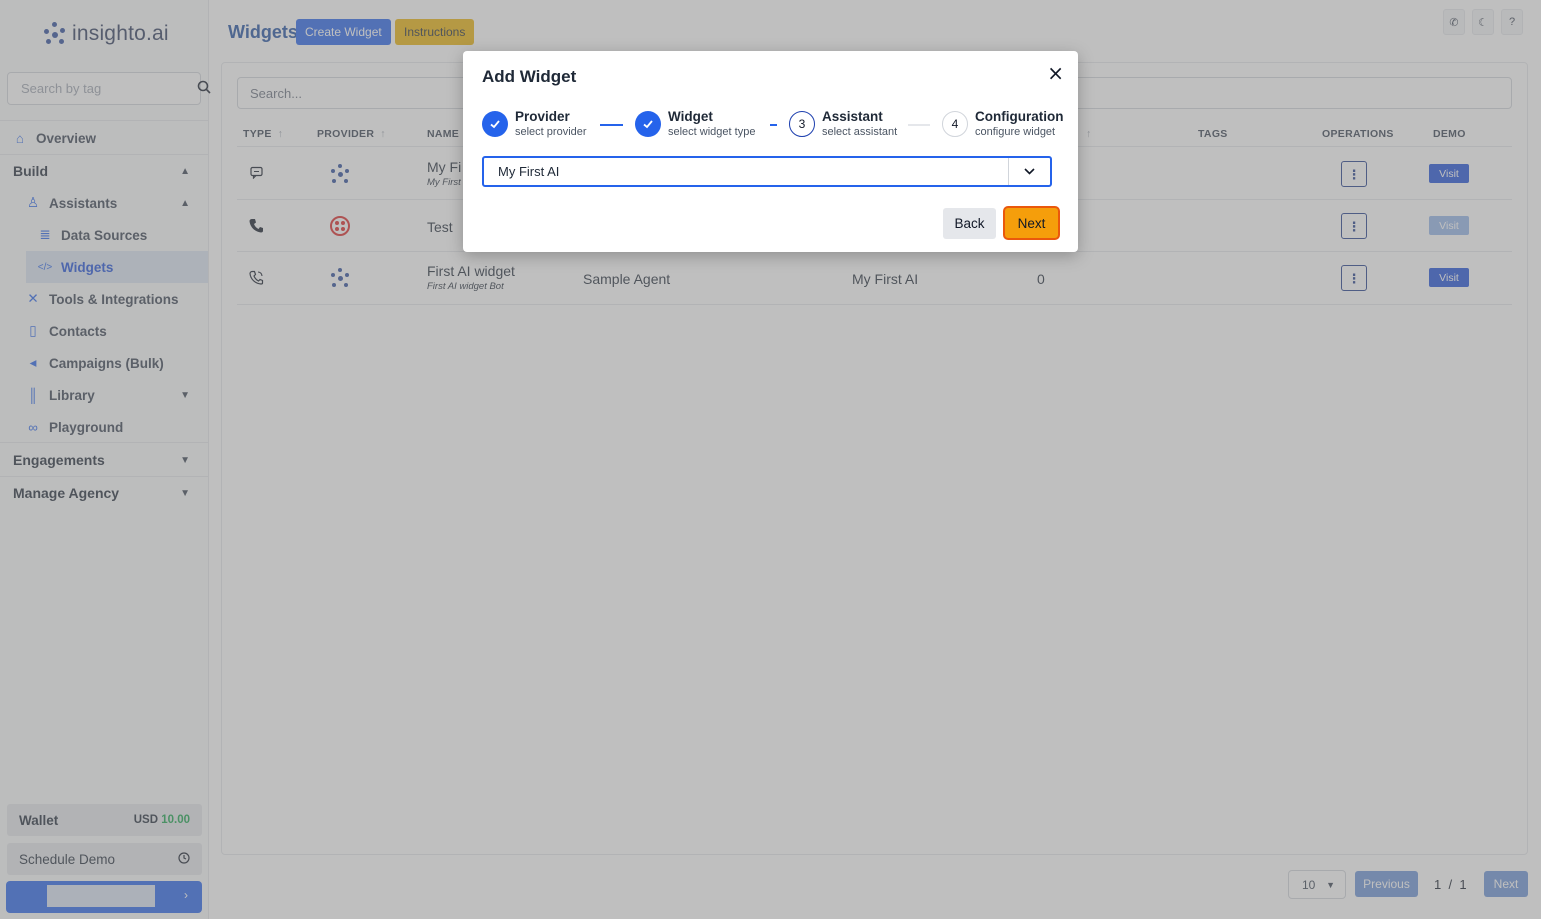 This screenshot has height=919, width=1541. Describe the element at coordinates (1055, 73) in the screenshot. I see `close-icon: ×` at that location.